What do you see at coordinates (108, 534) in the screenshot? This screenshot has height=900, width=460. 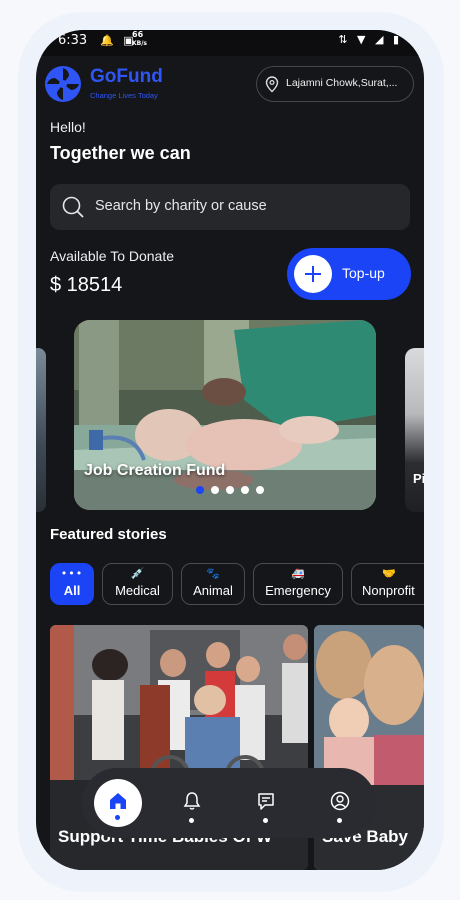 I see `featured-heading: Featured stories` at bounding box center [108, 534].